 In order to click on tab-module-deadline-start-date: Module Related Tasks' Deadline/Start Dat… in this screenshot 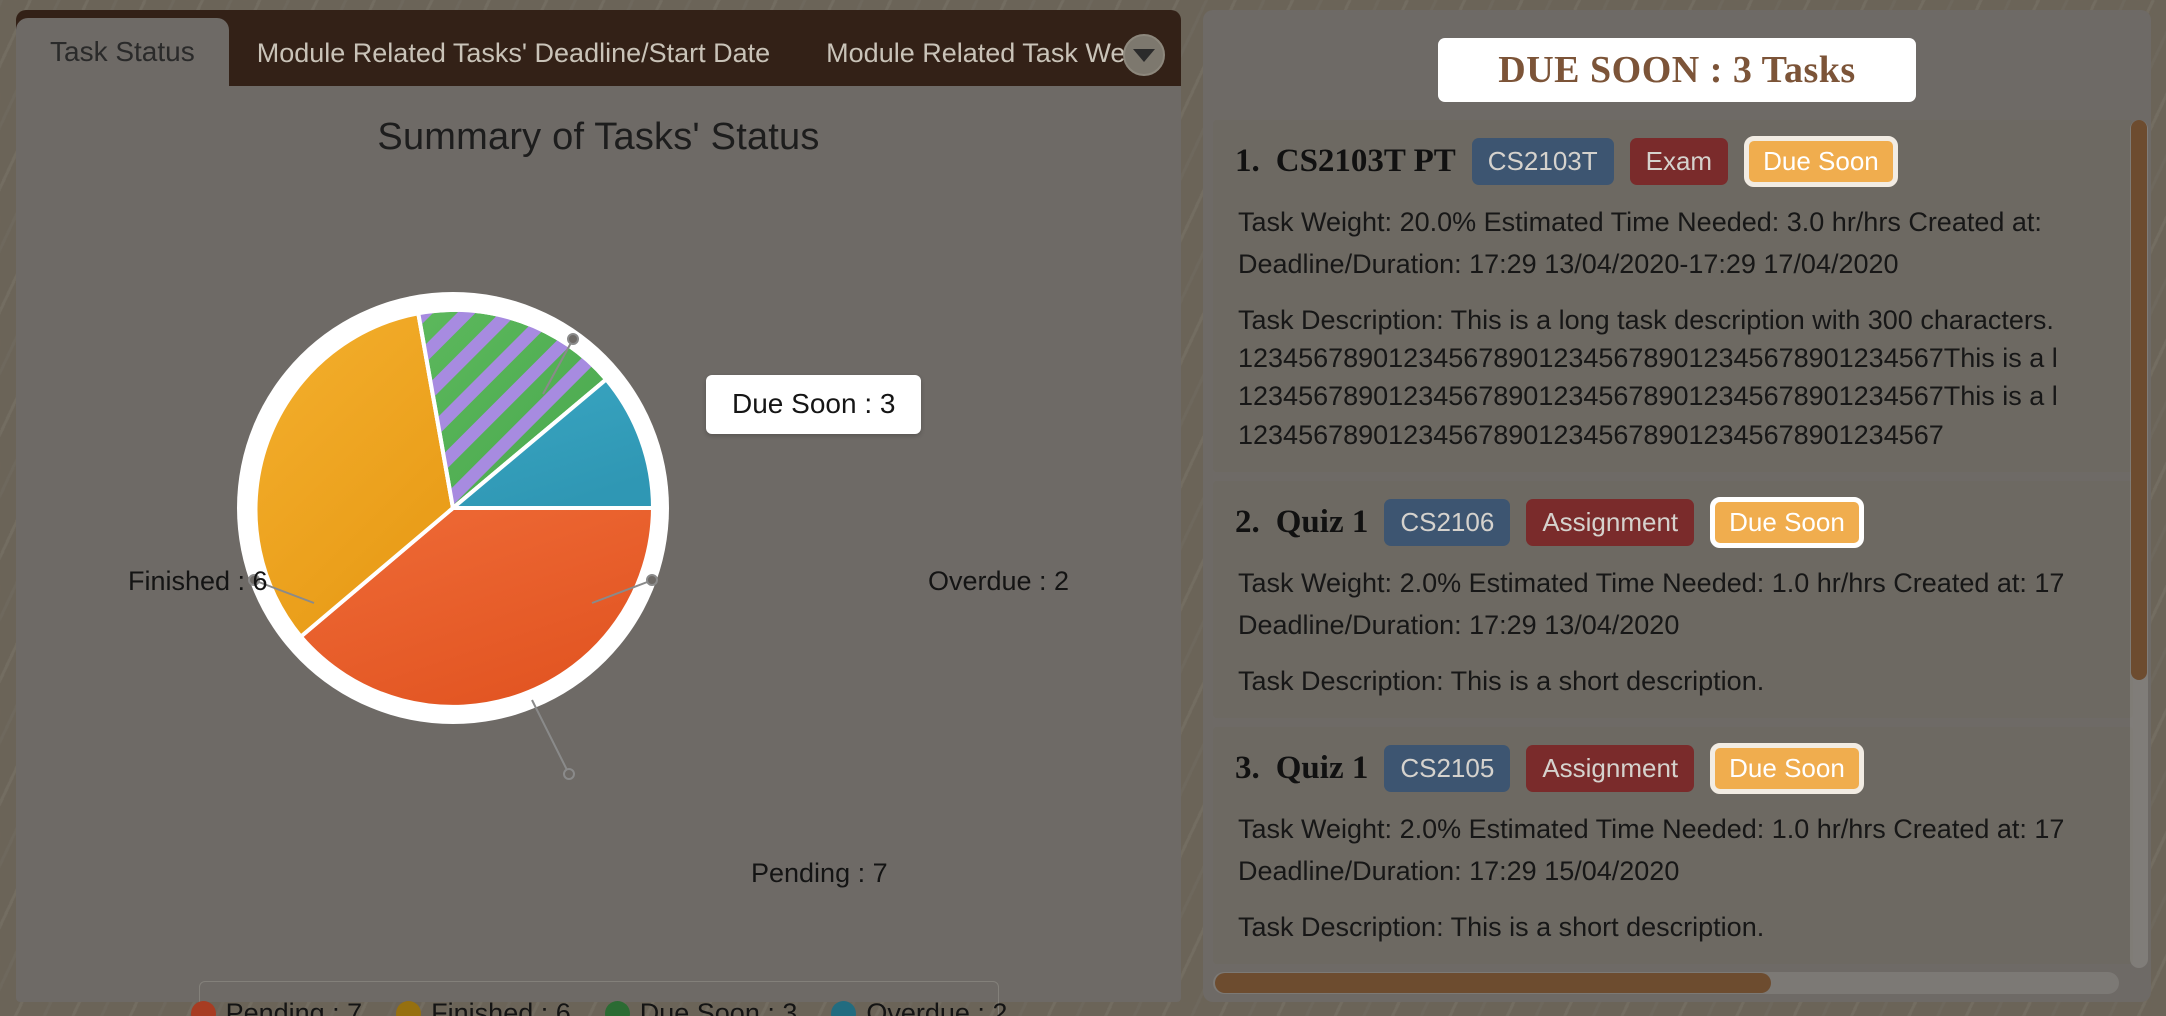, I will do `click(513, 53)`.